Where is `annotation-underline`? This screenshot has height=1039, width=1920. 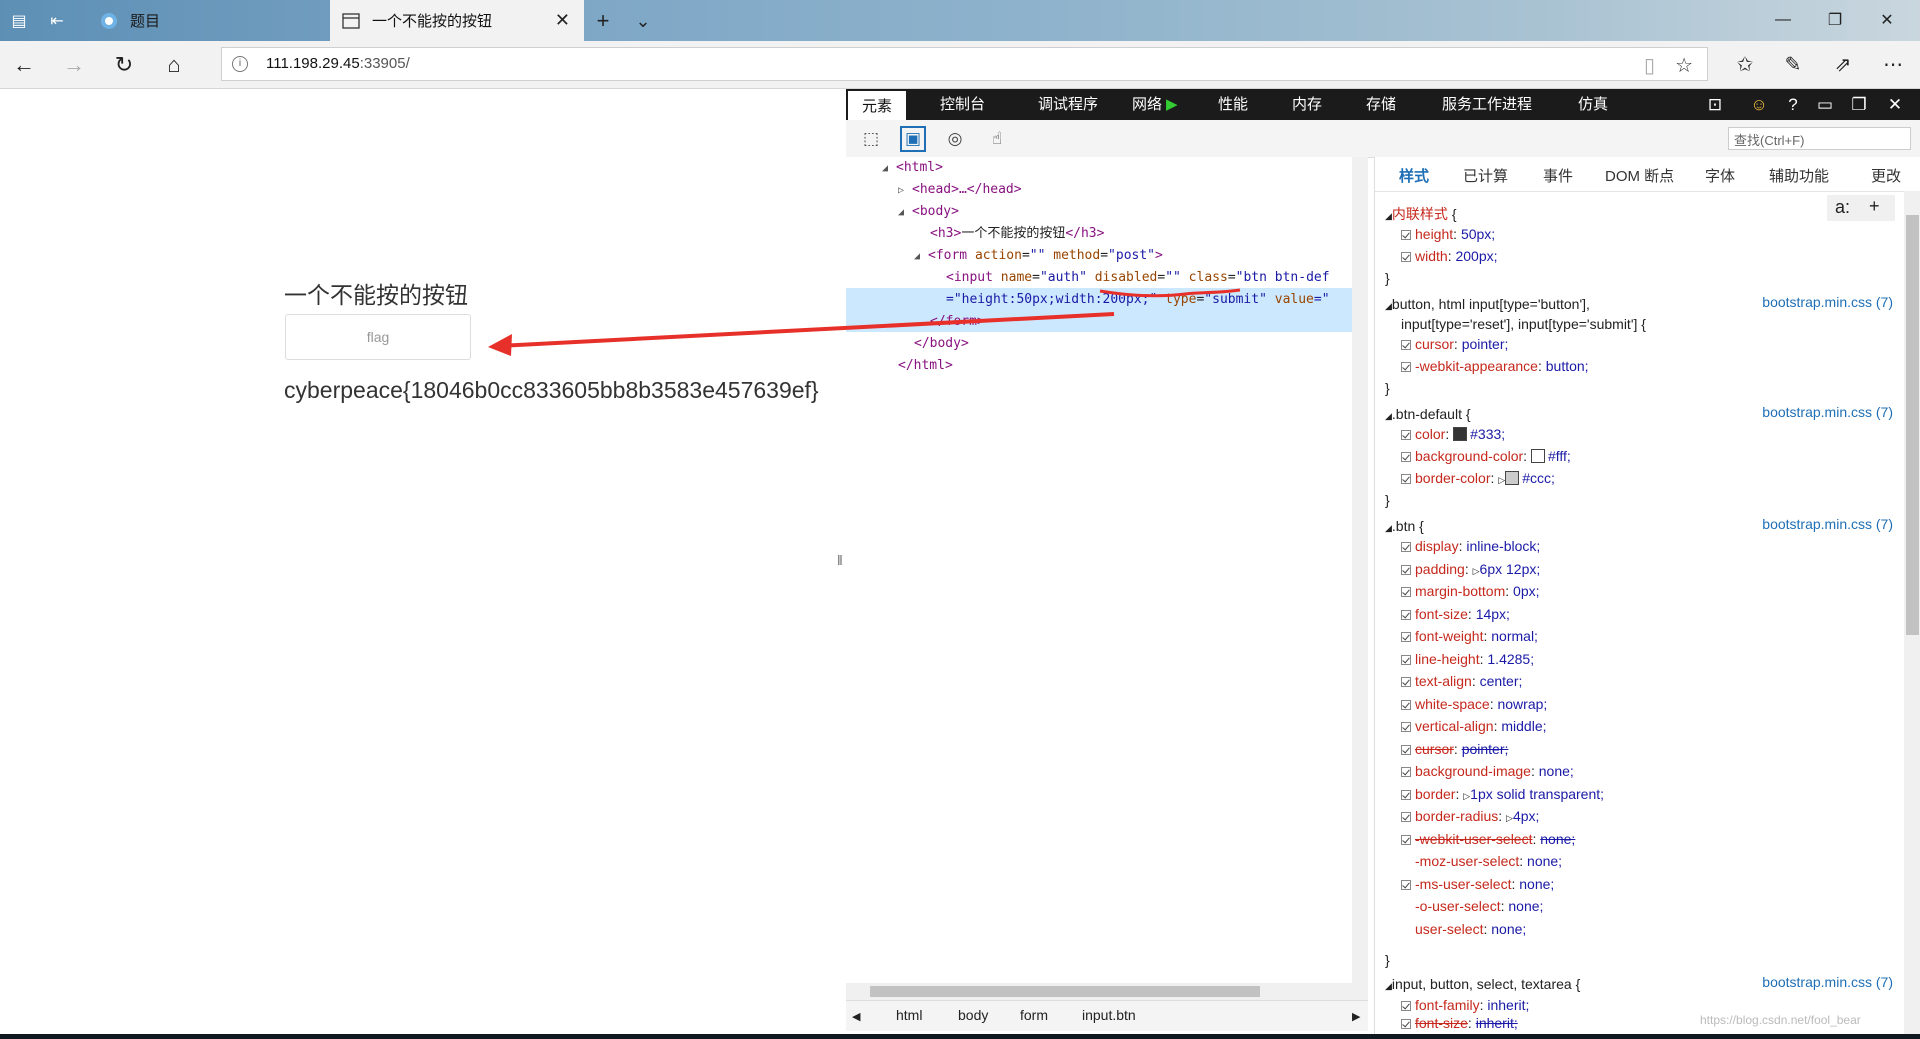
annotation-underline is located at coordinates (1170, 293).